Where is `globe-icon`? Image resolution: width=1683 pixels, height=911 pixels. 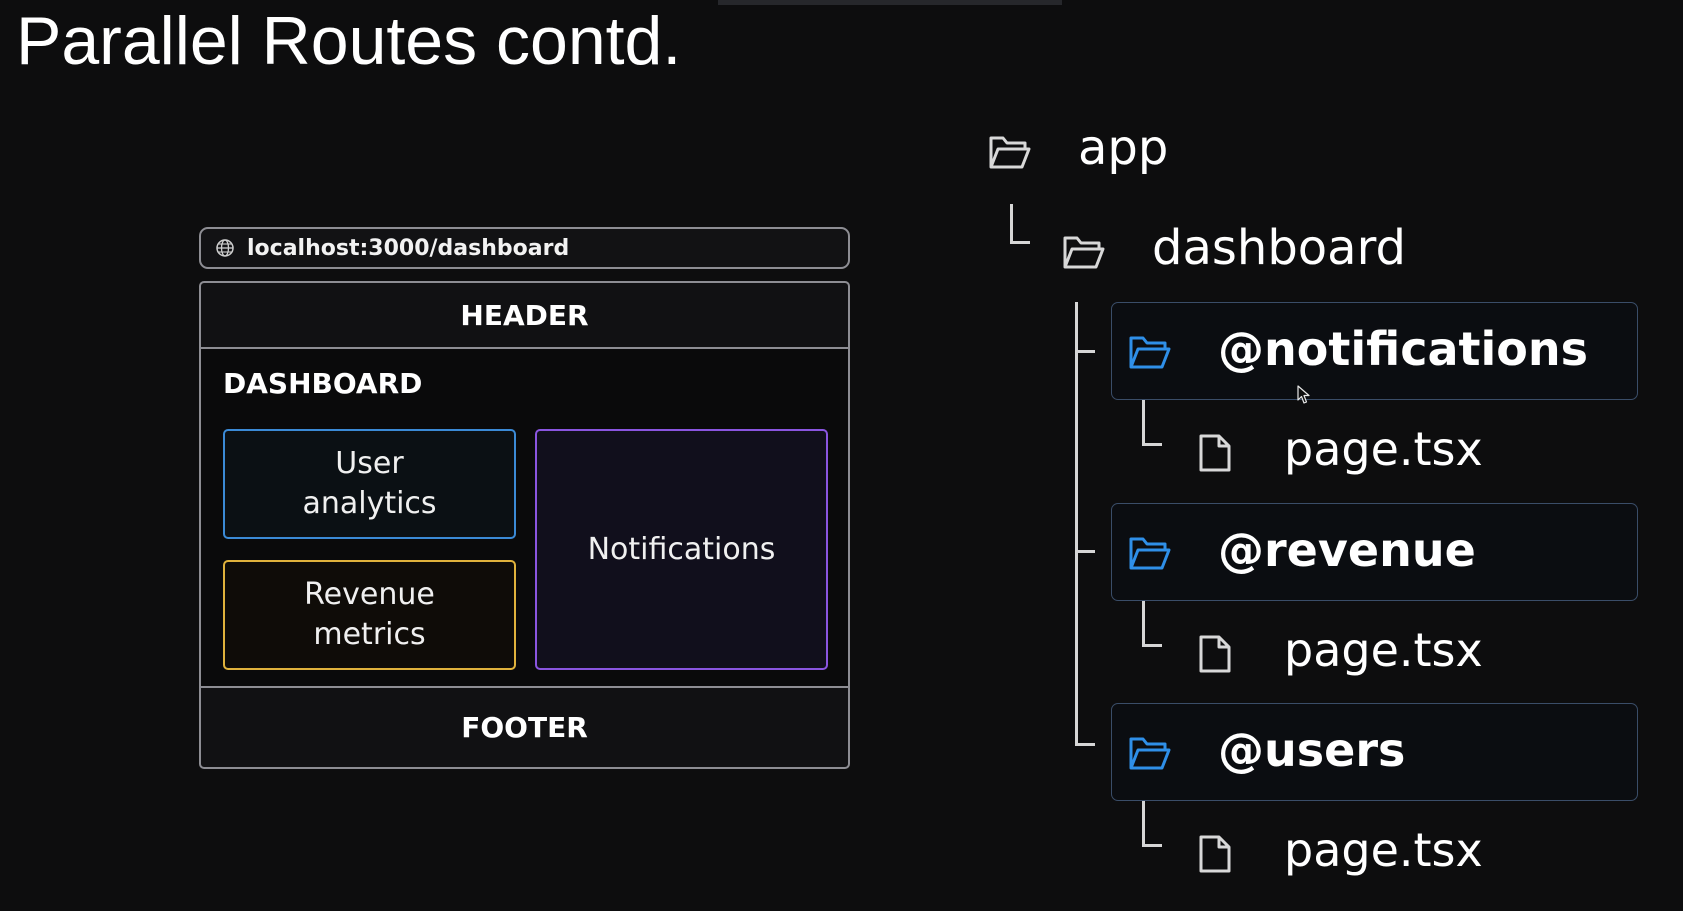 globe-icon is located at coordinates (225, 248).